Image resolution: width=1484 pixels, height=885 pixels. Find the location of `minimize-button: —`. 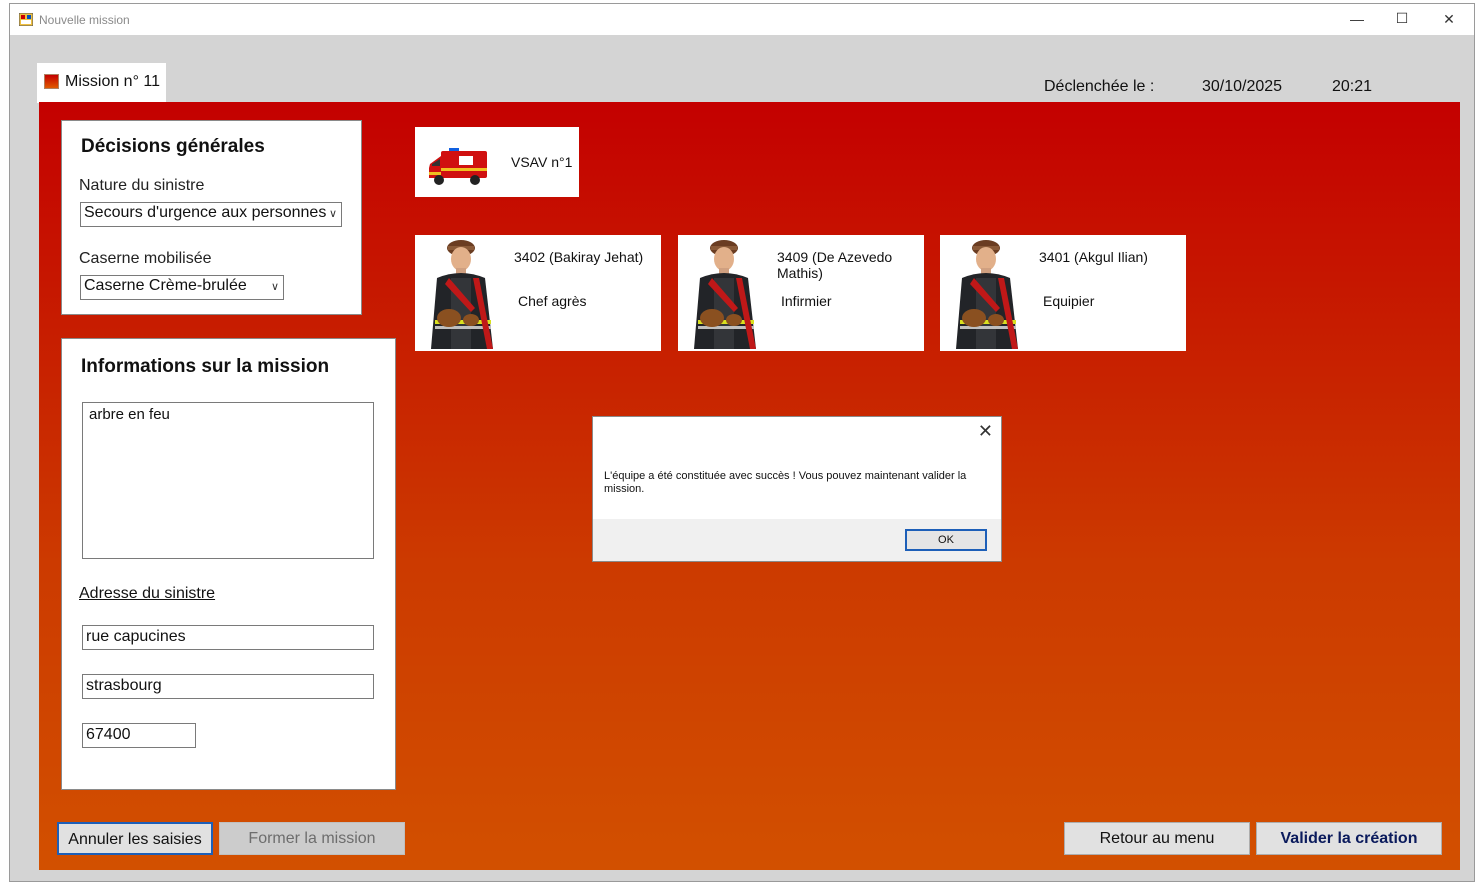

minimize-button: — is located at coordinates (1357, 19).